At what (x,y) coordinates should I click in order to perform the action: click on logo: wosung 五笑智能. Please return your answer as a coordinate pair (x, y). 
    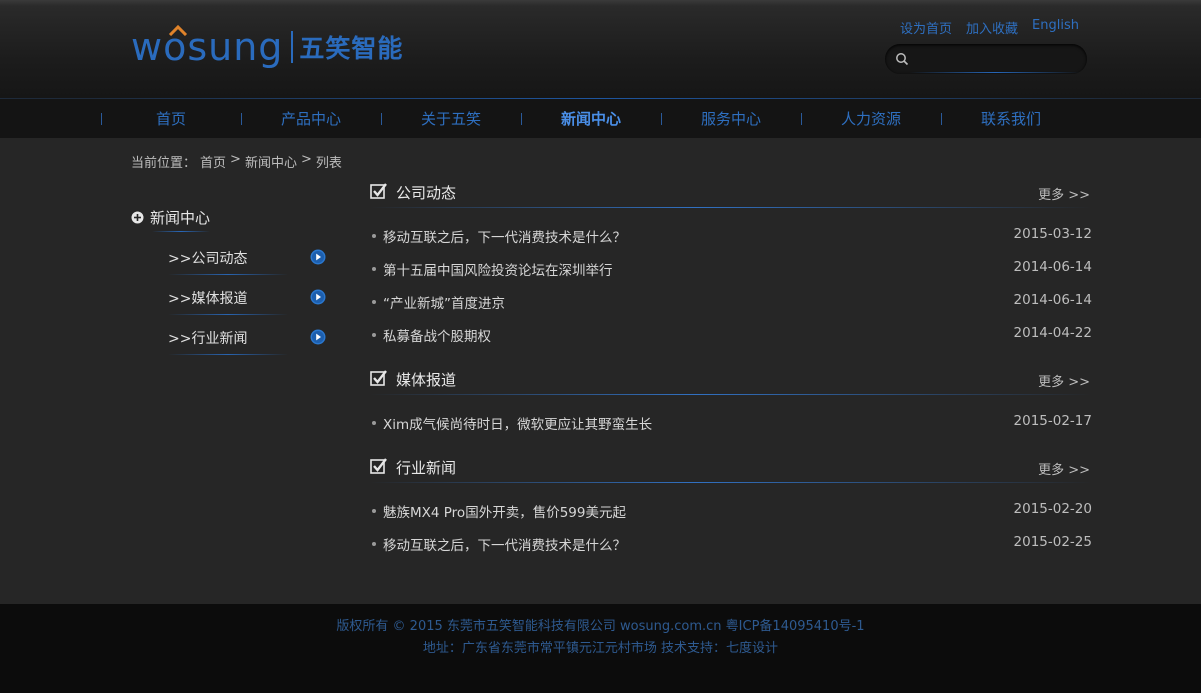
    Looking at the image, I should click on (267, 47).